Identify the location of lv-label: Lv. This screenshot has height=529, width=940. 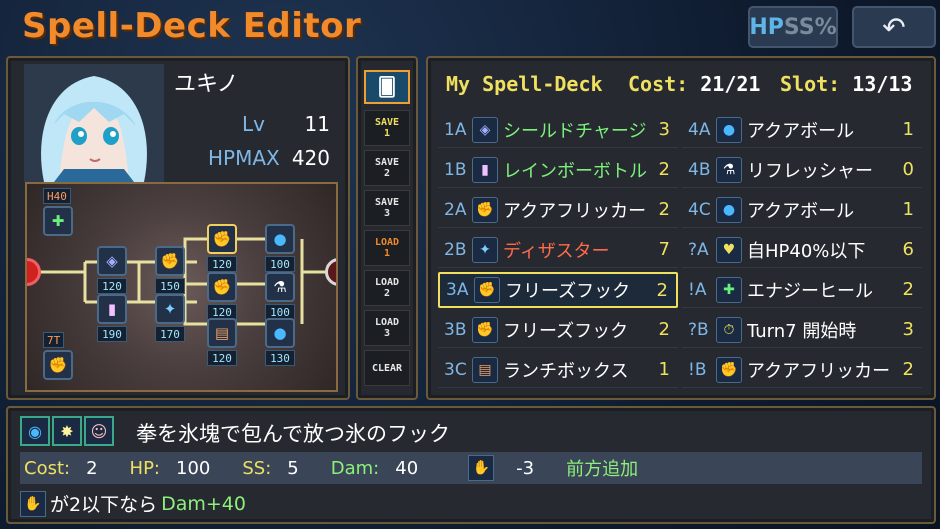
(253, 124).